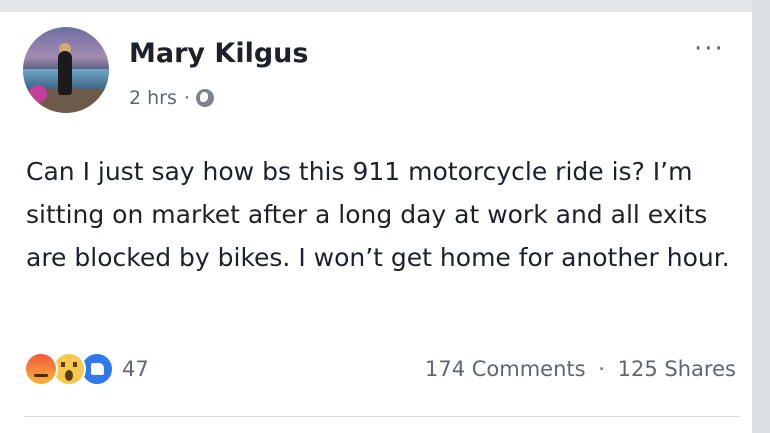 The height and width of the screenshot is (433, 770). Describe the element at coordinates (65, 73) in the screenshot. I see `avatar-person` at that location.